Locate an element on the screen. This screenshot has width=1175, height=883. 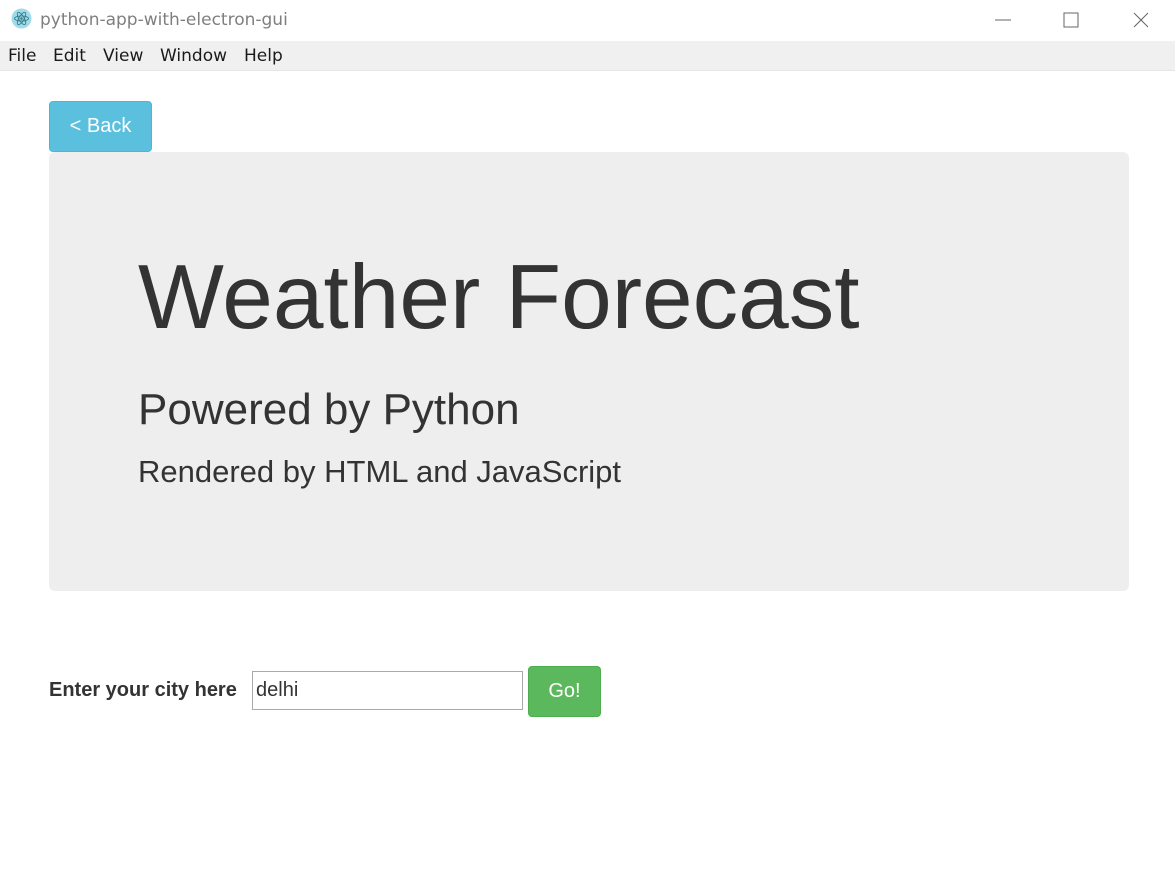
close-button is located at coordinates (1141, 20).